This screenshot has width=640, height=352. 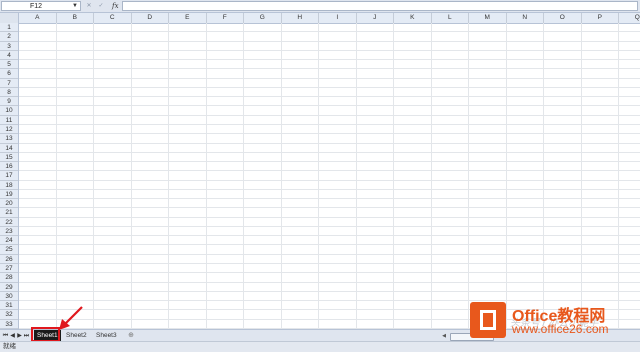 What do you see at coordinates (5, 336) in the screenshot?
I see `first-sheet-icon: ⏮` at bounding box center [5, 336].